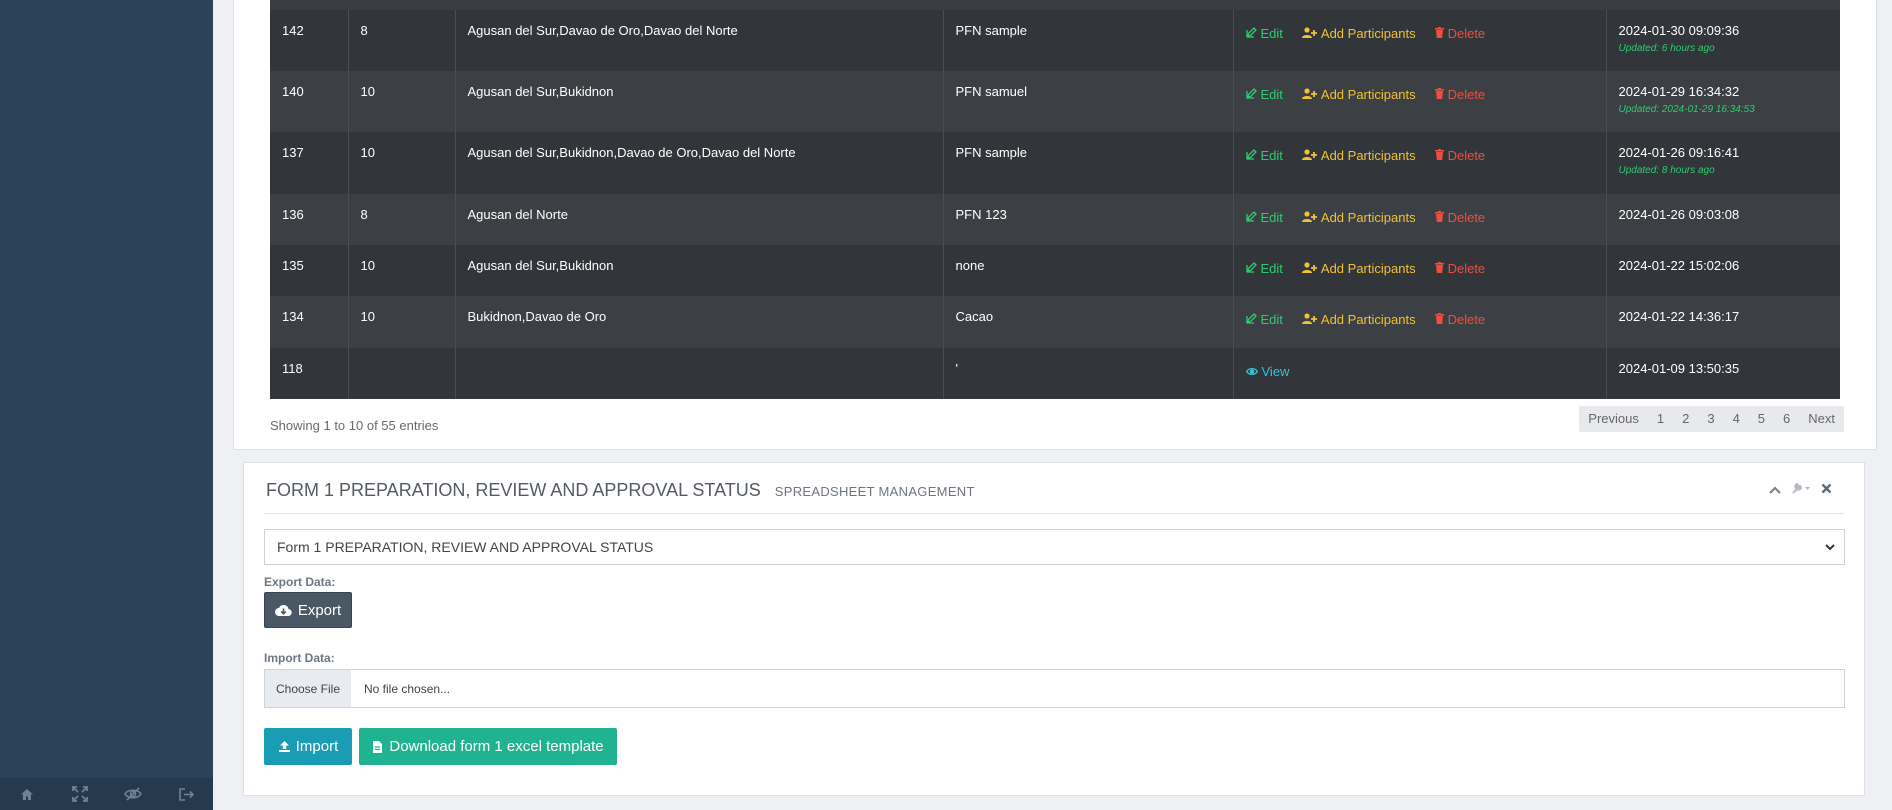 The height and width of the screenshot is (810, 1892). I want to click on cell-provinces, so click(699, 373).